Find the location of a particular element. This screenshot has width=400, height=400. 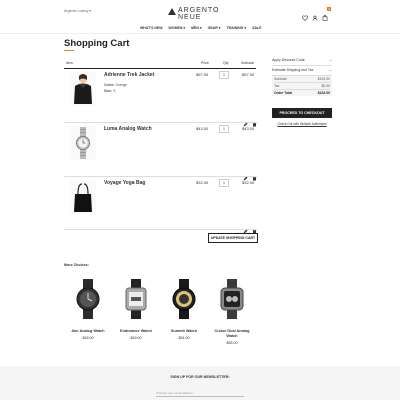

product-name: Aim Analog Watch is located at coordinates (88, 331).